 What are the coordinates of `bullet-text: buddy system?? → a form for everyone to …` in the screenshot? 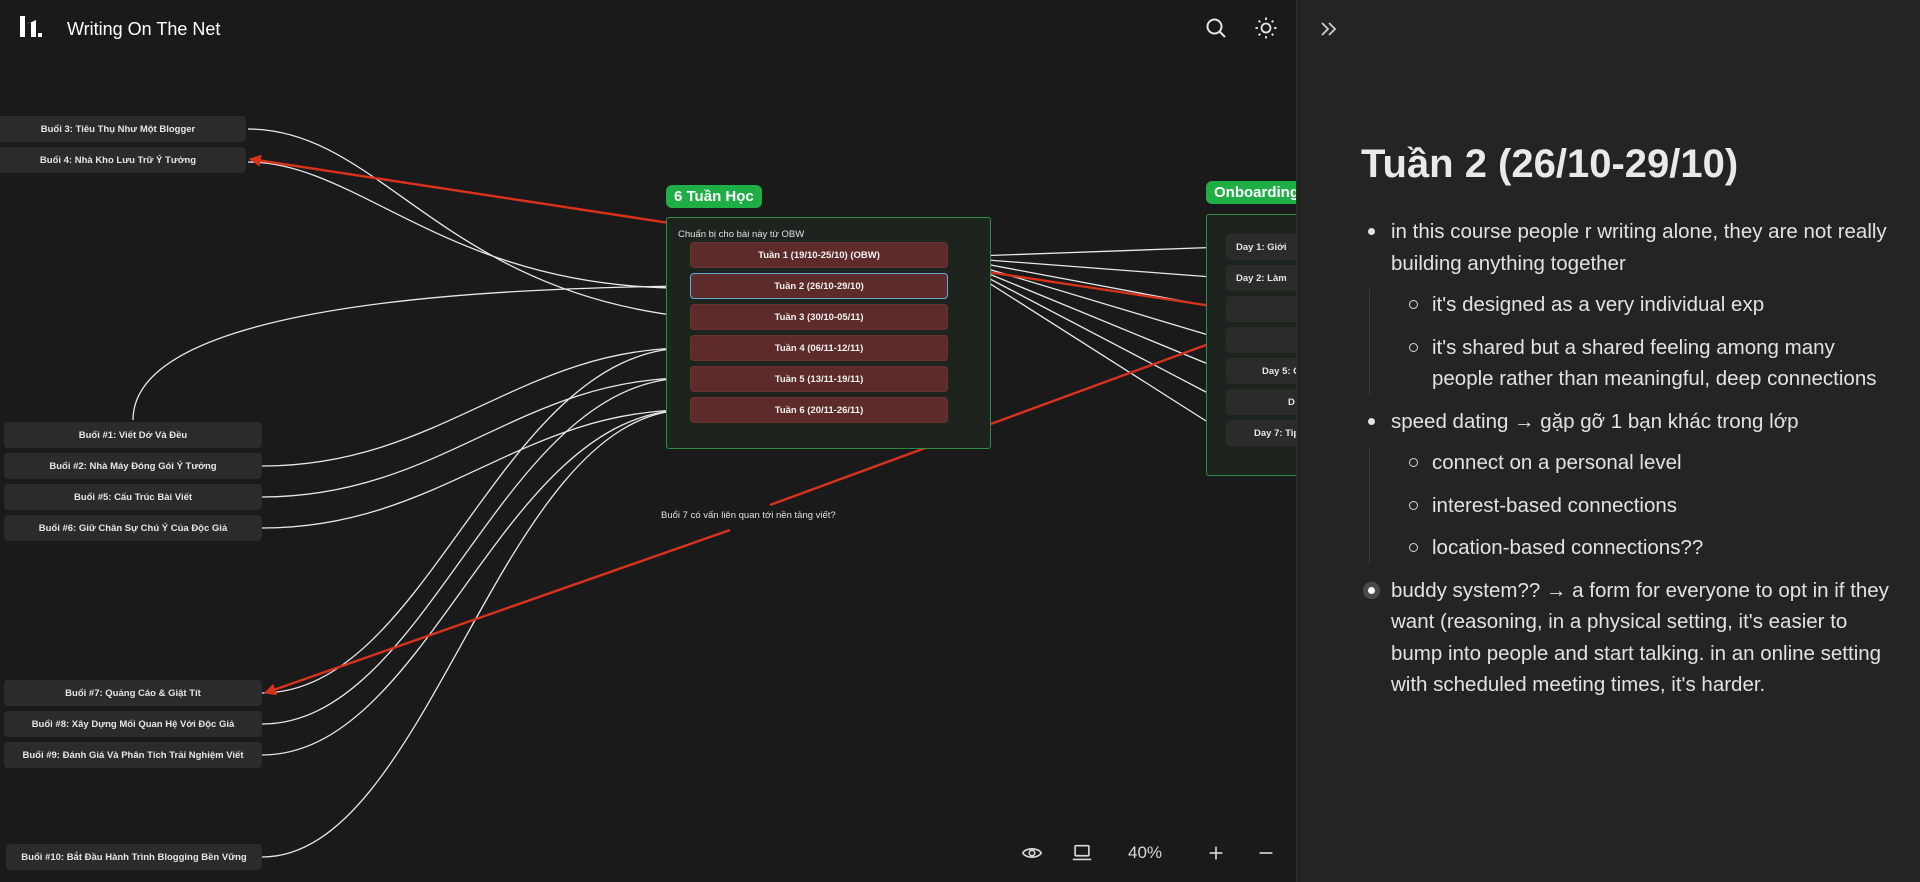 It's located at (1640, 637).